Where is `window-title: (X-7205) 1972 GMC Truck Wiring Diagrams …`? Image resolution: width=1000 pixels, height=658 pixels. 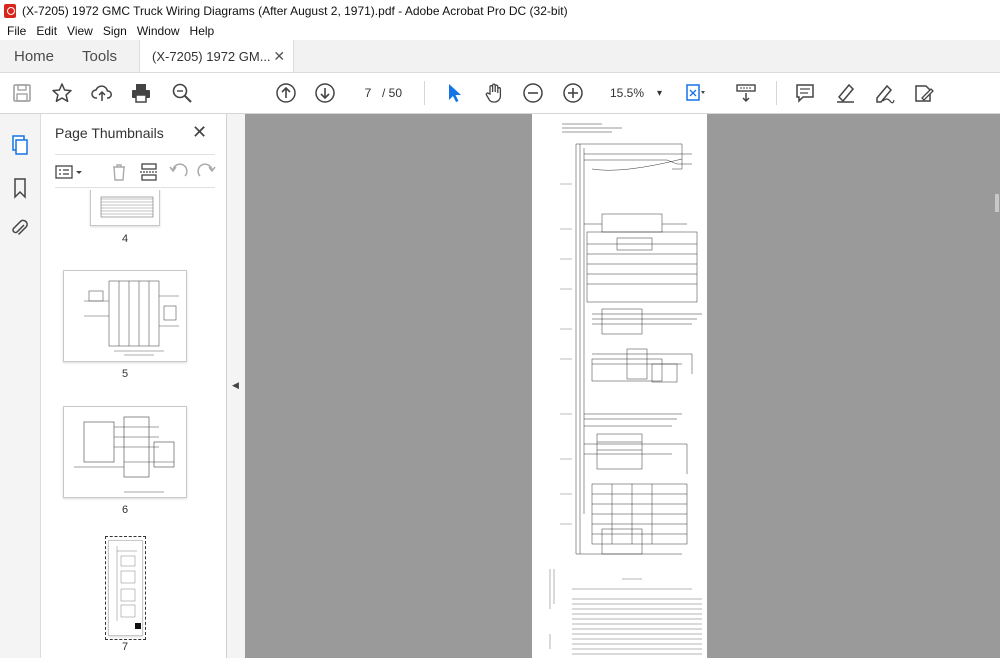
window-title: (X-7205) 1972 GMC Truck Wiring Diagrams … is located at coordinates (295, 10).